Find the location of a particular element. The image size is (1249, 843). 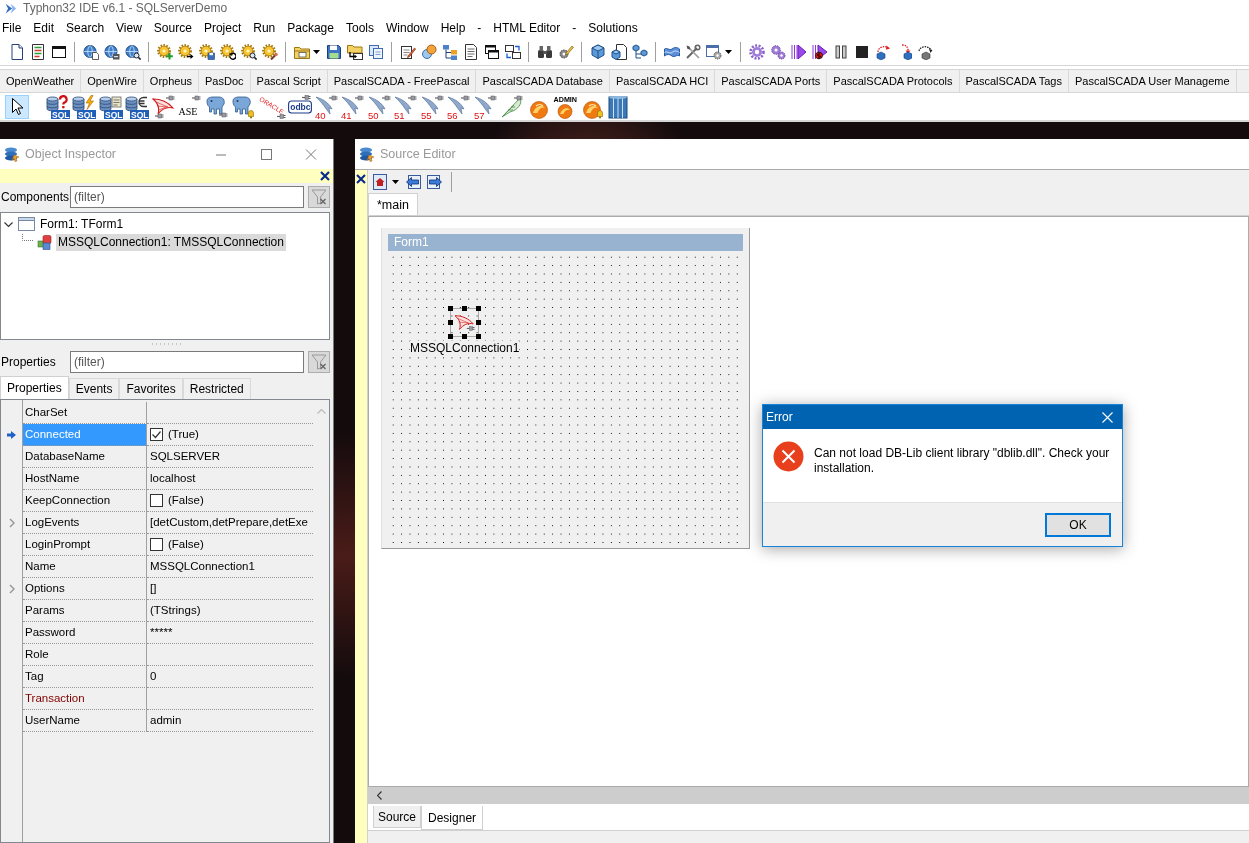

menu-item: Package is located at coordinates (310, 27).